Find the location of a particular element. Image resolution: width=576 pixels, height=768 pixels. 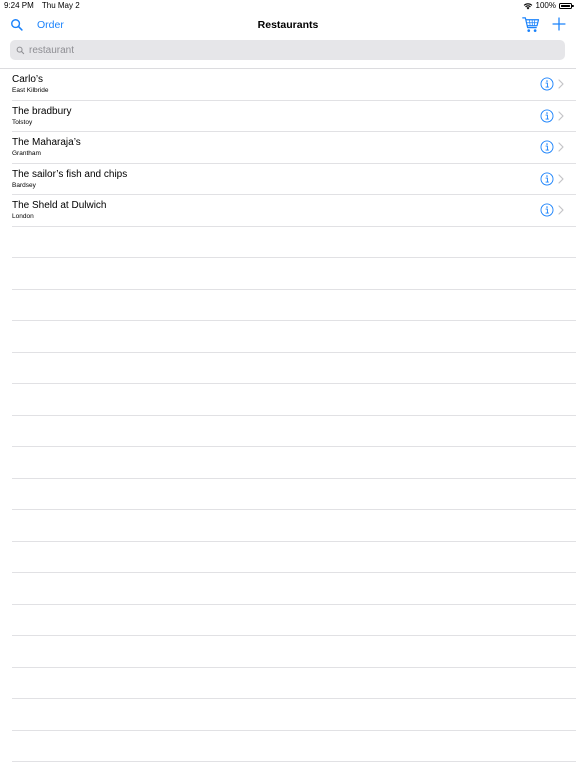

battery-percent: 100% is located at coordinates (545, 5).